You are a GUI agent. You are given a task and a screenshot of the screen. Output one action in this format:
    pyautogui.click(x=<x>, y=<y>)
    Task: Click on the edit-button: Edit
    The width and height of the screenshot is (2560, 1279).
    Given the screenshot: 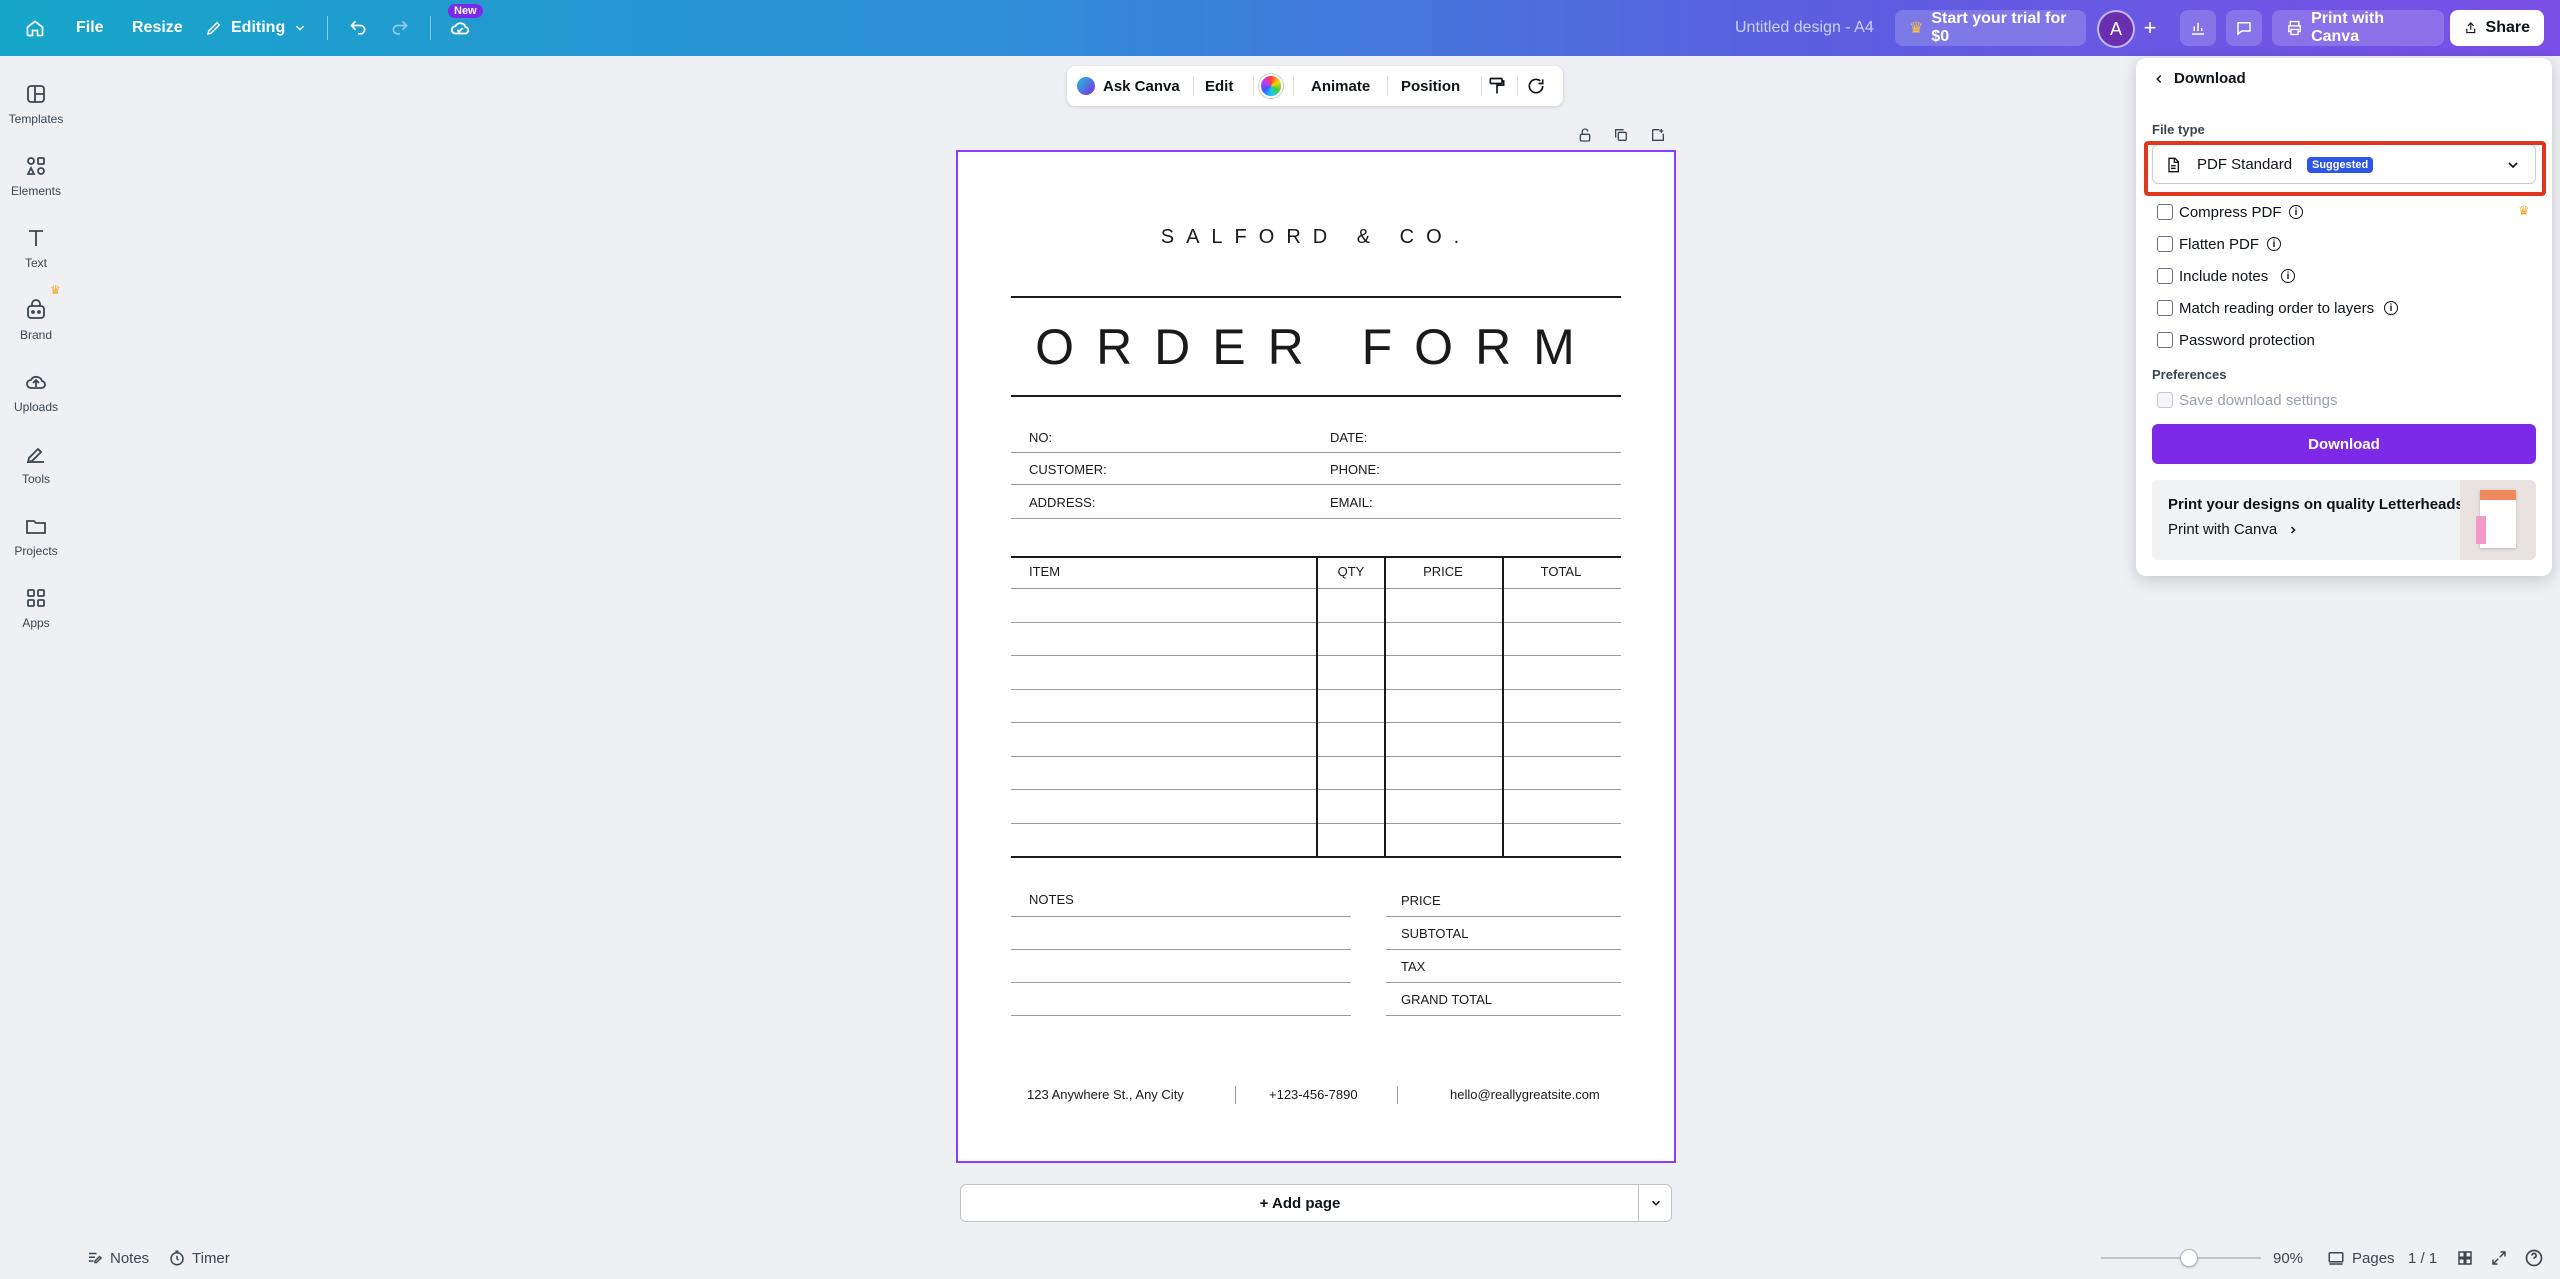 What is the action you would take?
    pyautogui.click(x=1219, y=86)
    